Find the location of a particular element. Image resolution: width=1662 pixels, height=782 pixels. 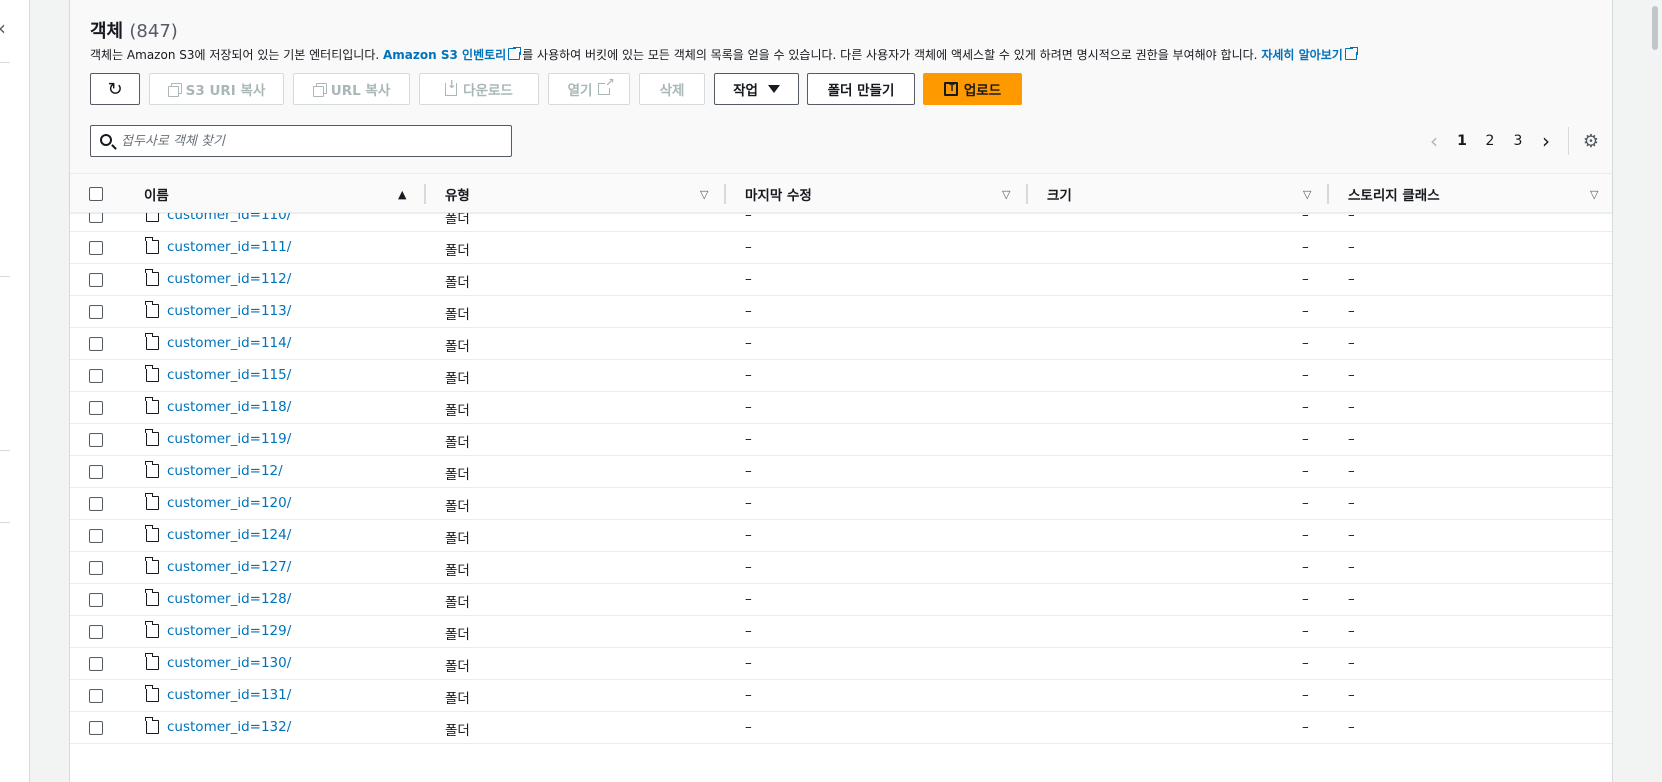

sort-ascending-icon: ▲ is located at coordinates (402, 194).